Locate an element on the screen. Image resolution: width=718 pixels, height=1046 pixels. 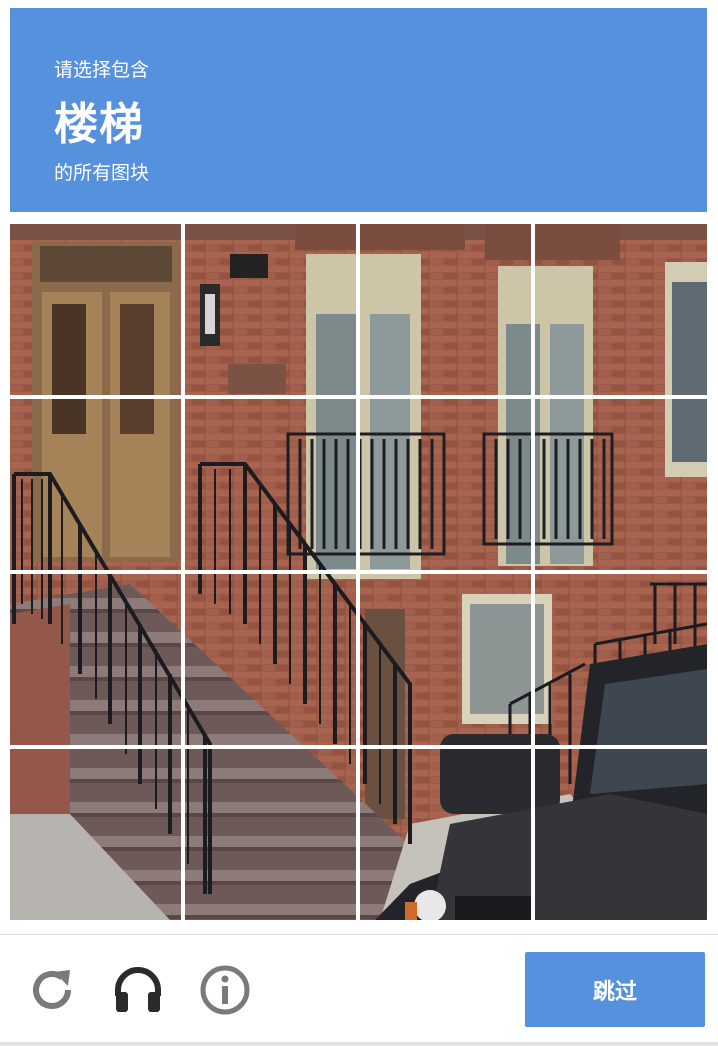
reload-icon is located at coordinates (52, 990).